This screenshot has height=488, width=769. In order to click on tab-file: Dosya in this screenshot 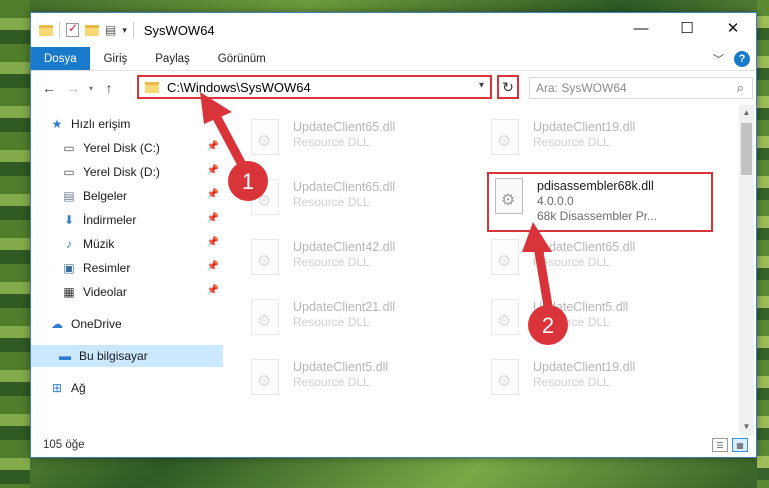, I will do `click(60, 58)`.